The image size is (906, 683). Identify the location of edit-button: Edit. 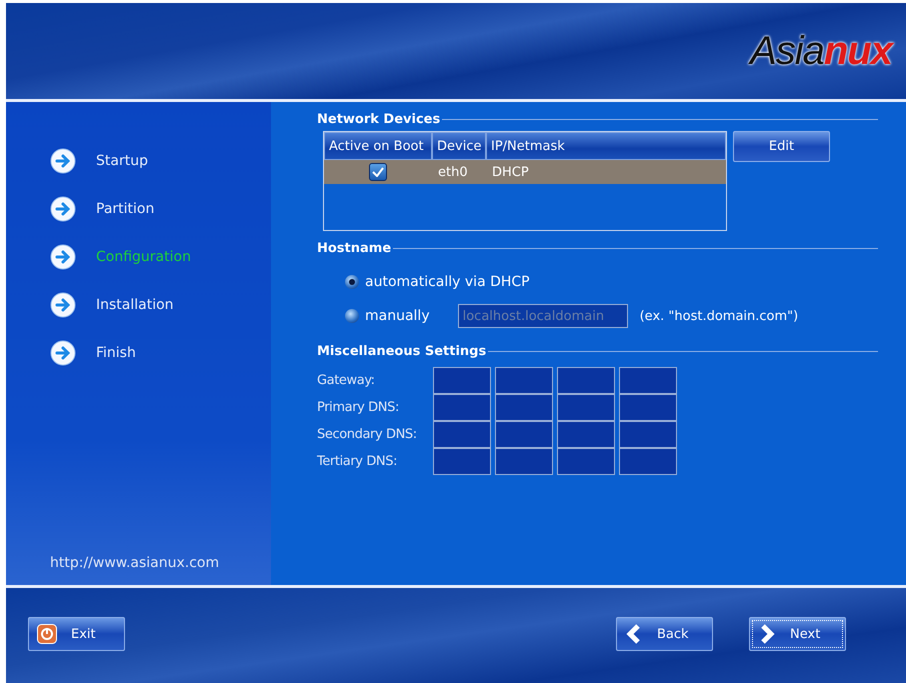
(781, 146).